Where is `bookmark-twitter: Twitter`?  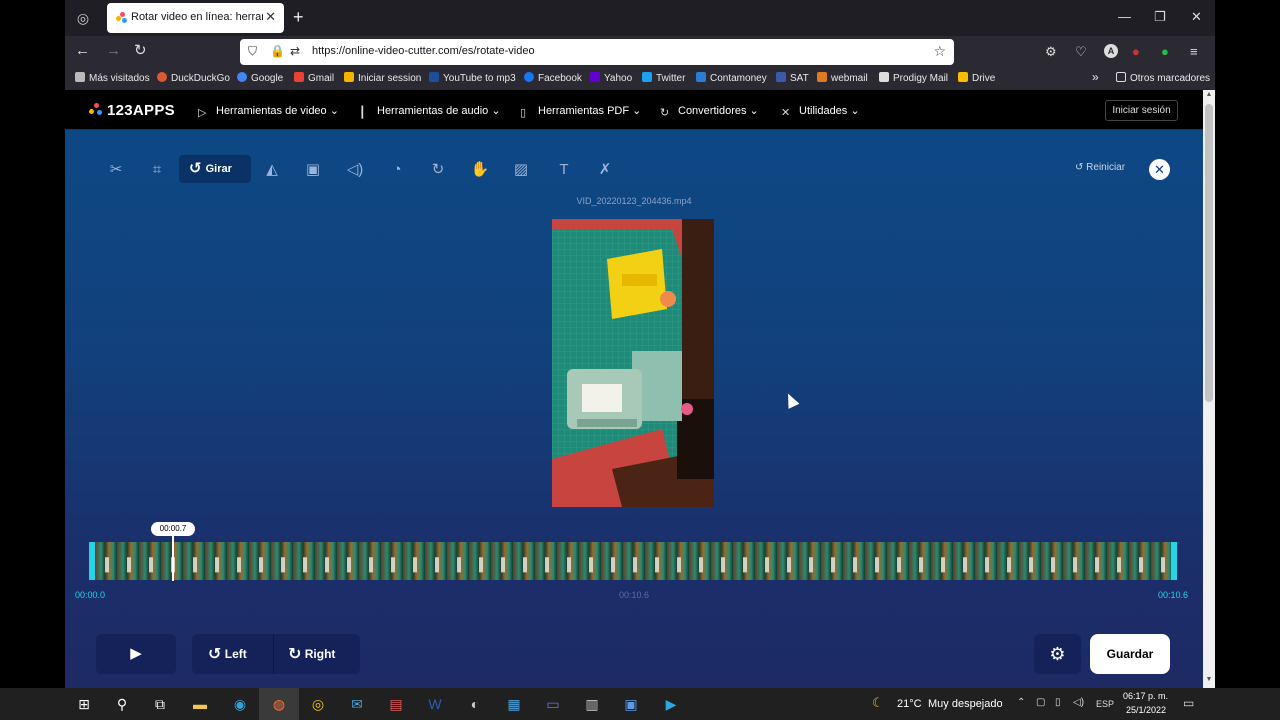
bookmark-twitter: Twitter is located at coordinates (663, 78).